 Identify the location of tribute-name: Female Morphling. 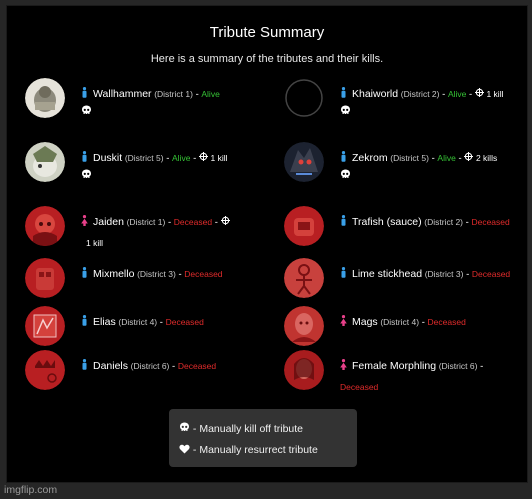
(394, 366).